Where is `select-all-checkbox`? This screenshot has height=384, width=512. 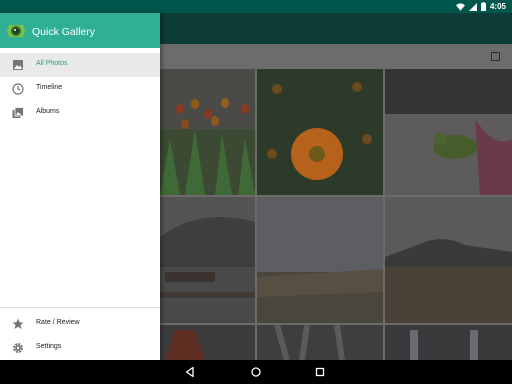 select-all-checkbox is located at coordinates (495, 56).